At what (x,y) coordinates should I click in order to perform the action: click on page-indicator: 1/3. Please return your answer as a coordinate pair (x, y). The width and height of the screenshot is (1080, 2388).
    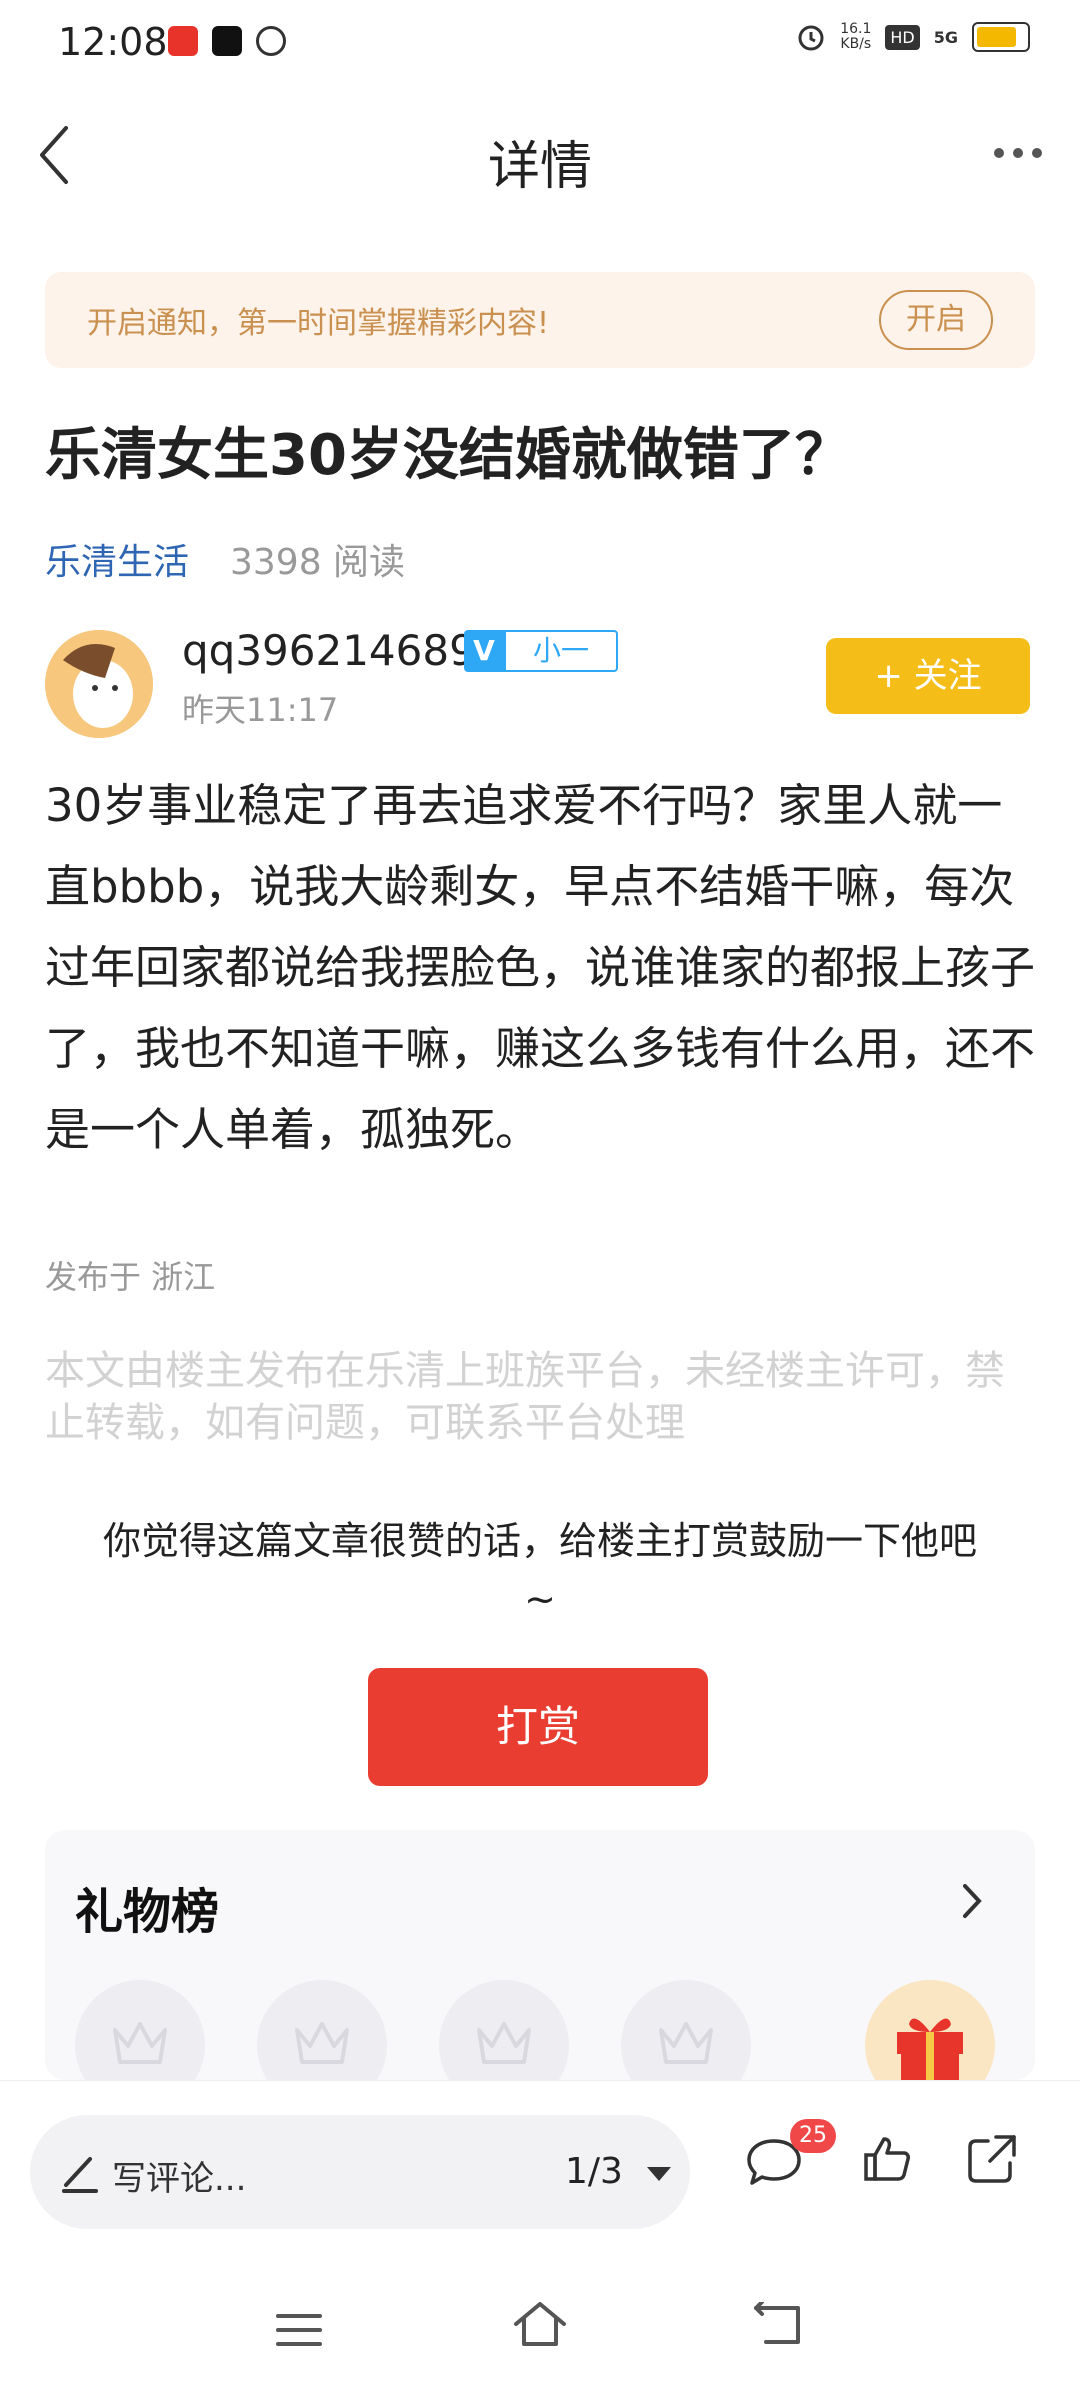
    Looking at the image, I should click on (594, 2171).